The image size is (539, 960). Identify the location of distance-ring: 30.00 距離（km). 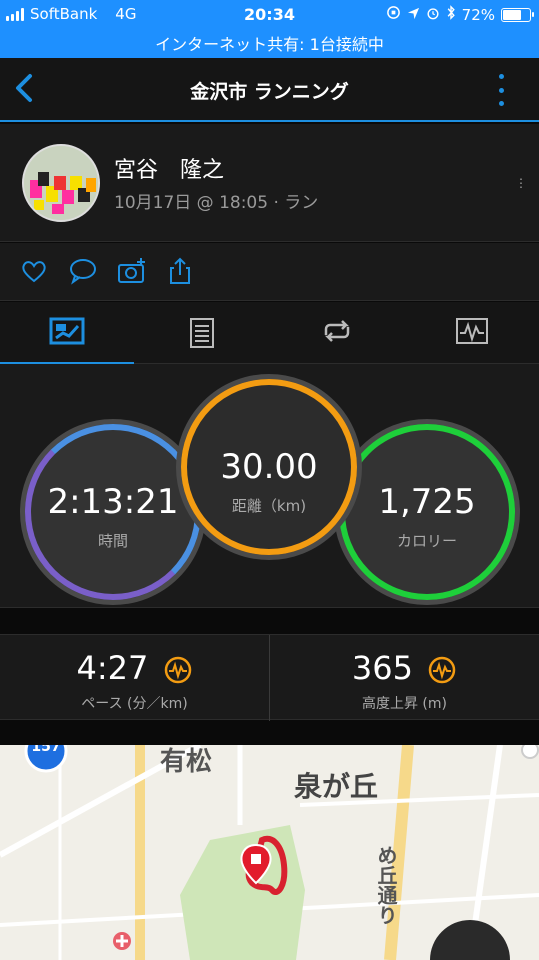
(269, 467).